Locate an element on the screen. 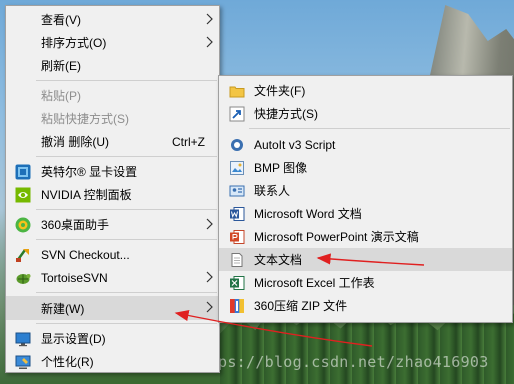 The width and height of the screenshot is (514, 384). watermark-text: https://blog.csdn.net/zhao416903 is located at coordinates (339, 362).